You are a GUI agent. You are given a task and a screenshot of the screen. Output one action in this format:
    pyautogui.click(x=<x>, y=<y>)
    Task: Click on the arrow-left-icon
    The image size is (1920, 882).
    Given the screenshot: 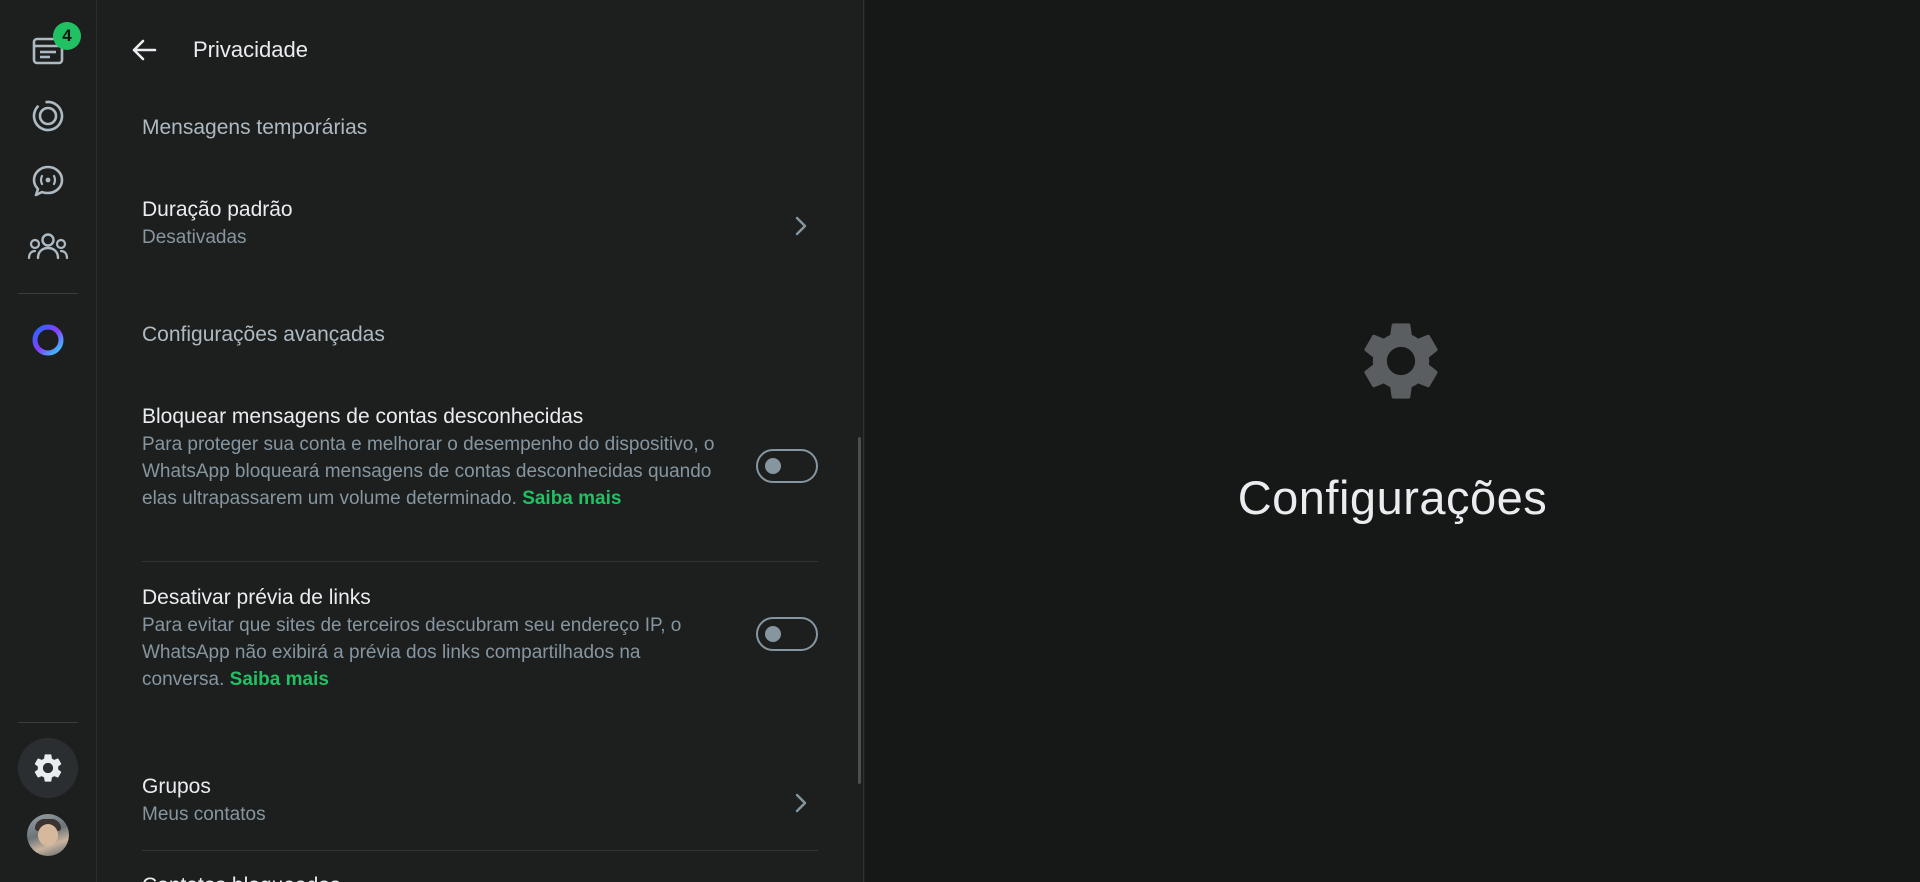 What is the action you would take?
    pyautogui.click(x=144, y=50)
    